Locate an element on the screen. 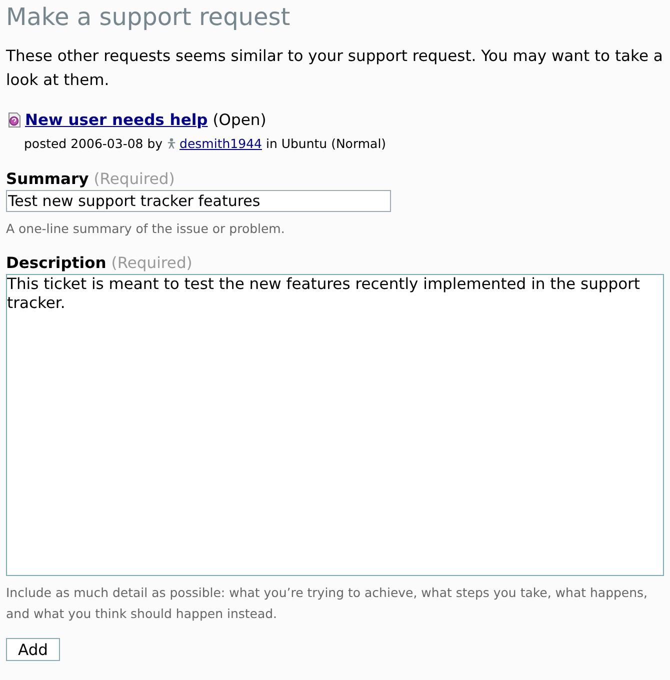 Image resolution: width=670 pixels, height=680 pixels. page-title: Make a support request is located at coordinates (149, 17).